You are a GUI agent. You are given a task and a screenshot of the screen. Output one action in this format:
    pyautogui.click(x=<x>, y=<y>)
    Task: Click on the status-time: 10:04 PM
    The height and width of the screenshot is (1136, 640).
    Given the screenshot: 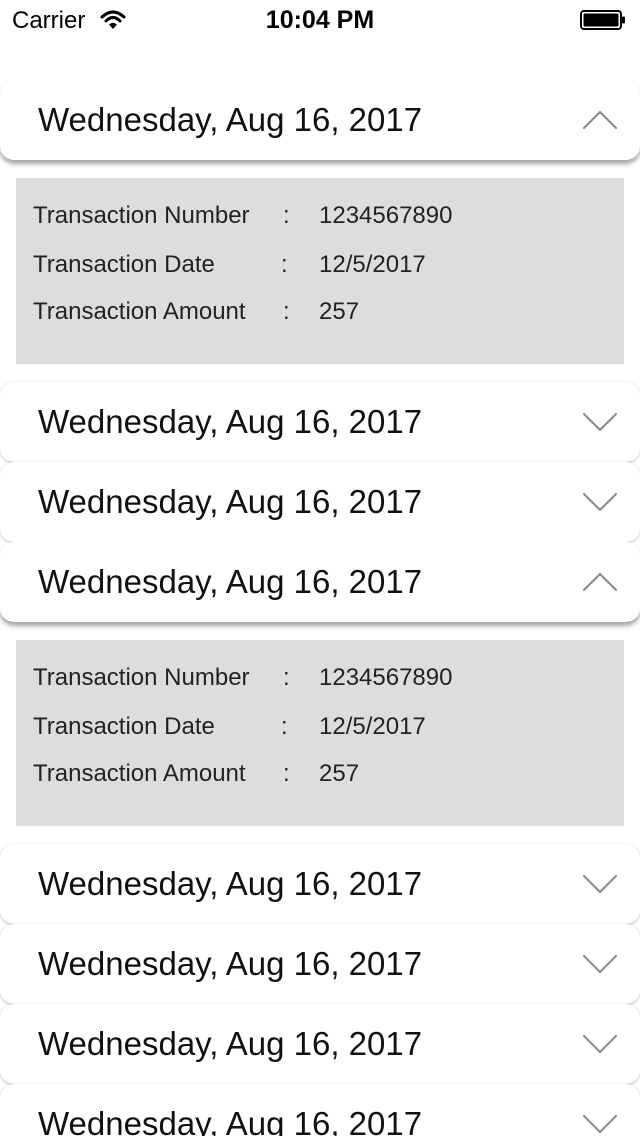 What is the action you would take?
    pyautogui.click(x=320, y=20)
    